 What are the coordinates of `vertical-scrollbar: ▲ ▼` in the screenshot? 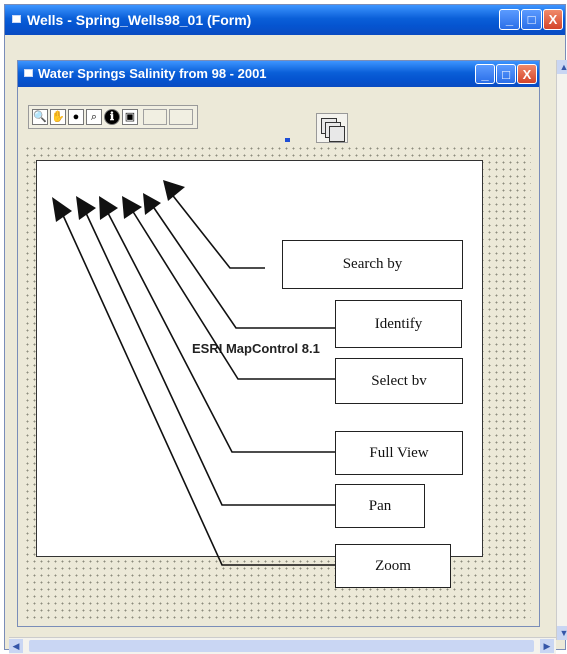 It's located at (561, 350).